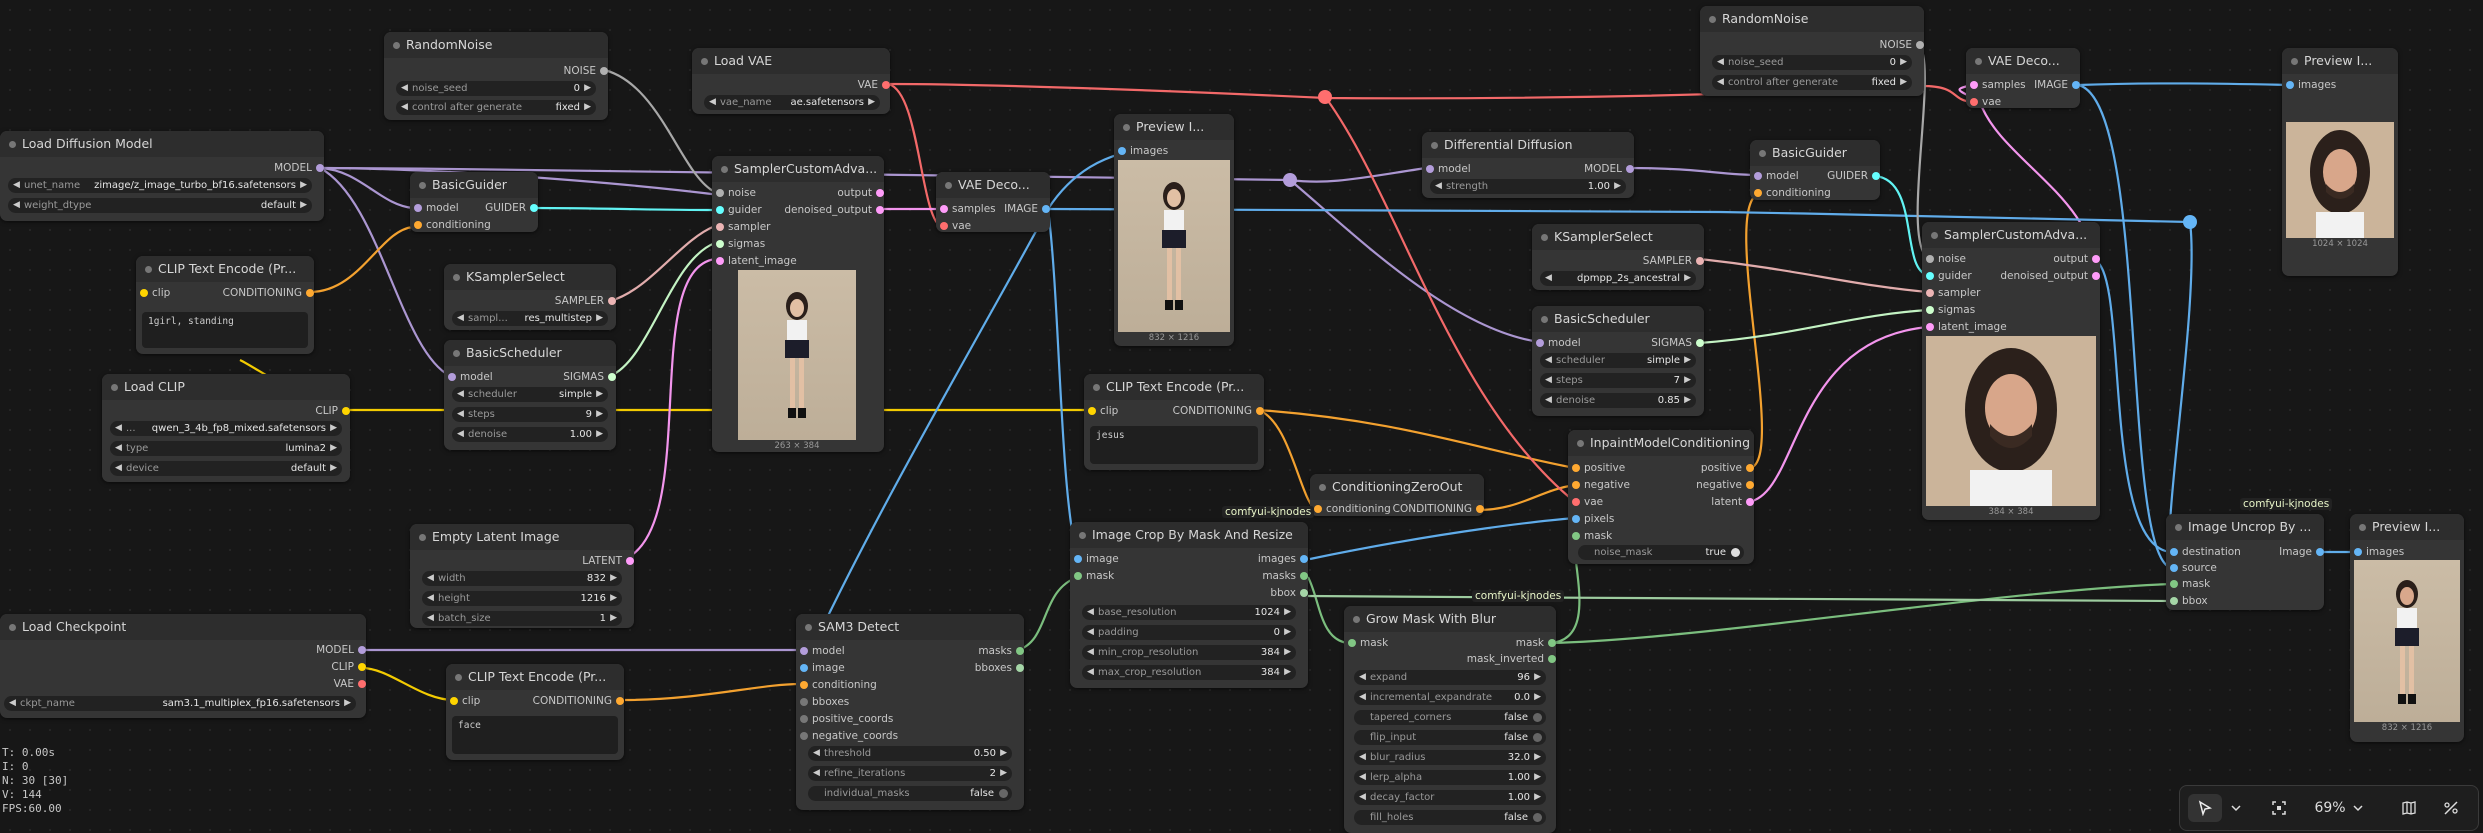 The image size is (2483, 833). What do you see at coordinates (838, 685) in the screenshot?
I see `input-conditioning: conditioning` at bounding box center [838, 685].